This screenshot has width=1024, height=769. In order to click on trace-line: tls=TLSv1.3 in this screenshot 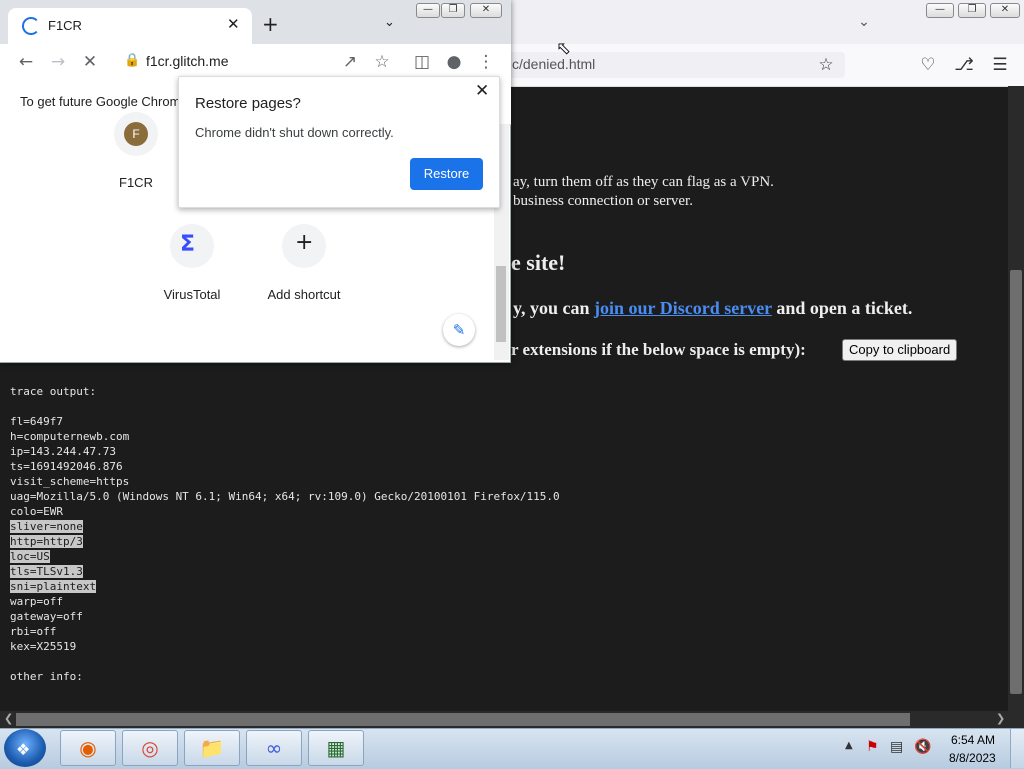, I will do `click(46, 571)`.